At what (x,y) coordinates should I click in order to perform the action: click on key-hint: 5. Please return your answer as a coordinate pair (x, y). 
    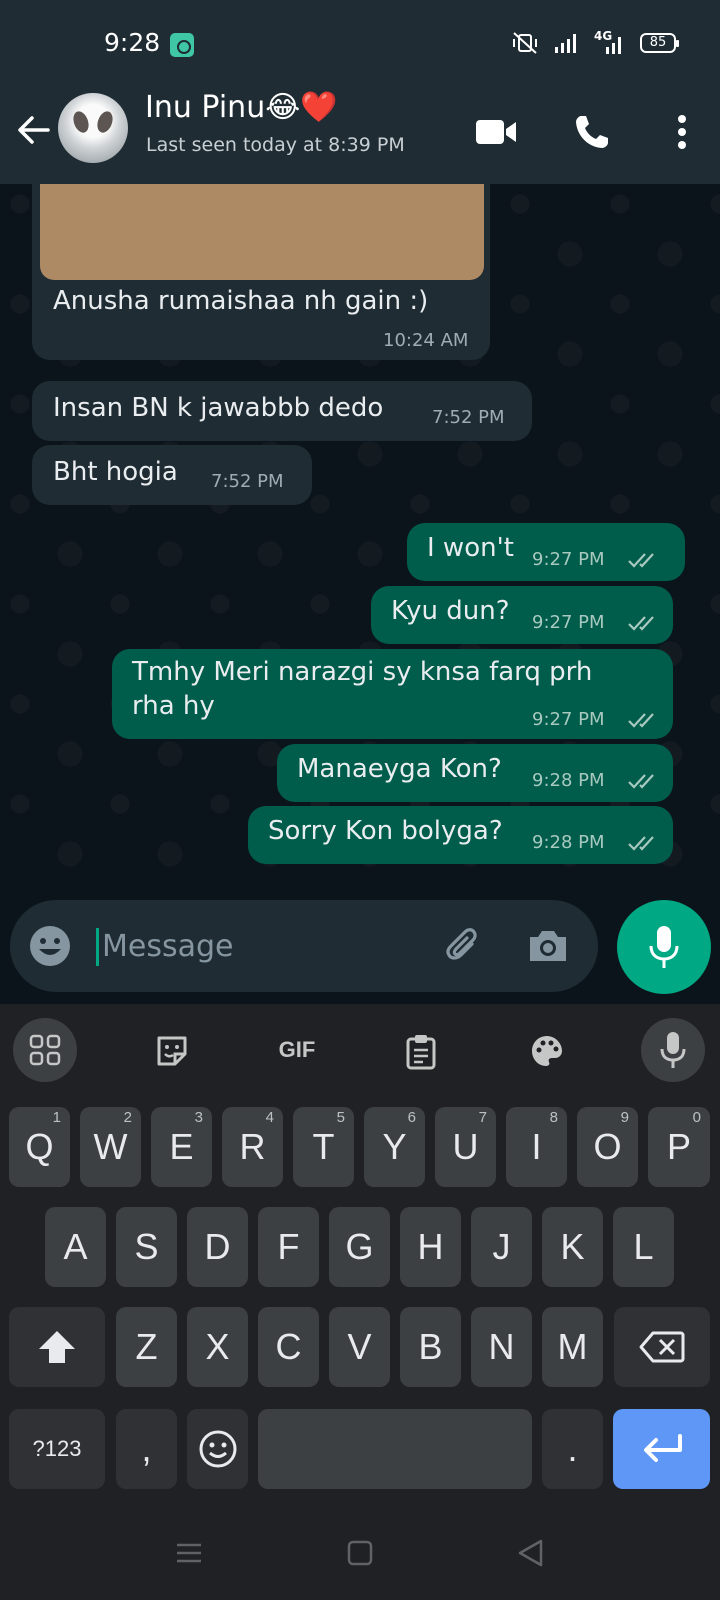
    Looking at the image, I should click on (340, 1117).